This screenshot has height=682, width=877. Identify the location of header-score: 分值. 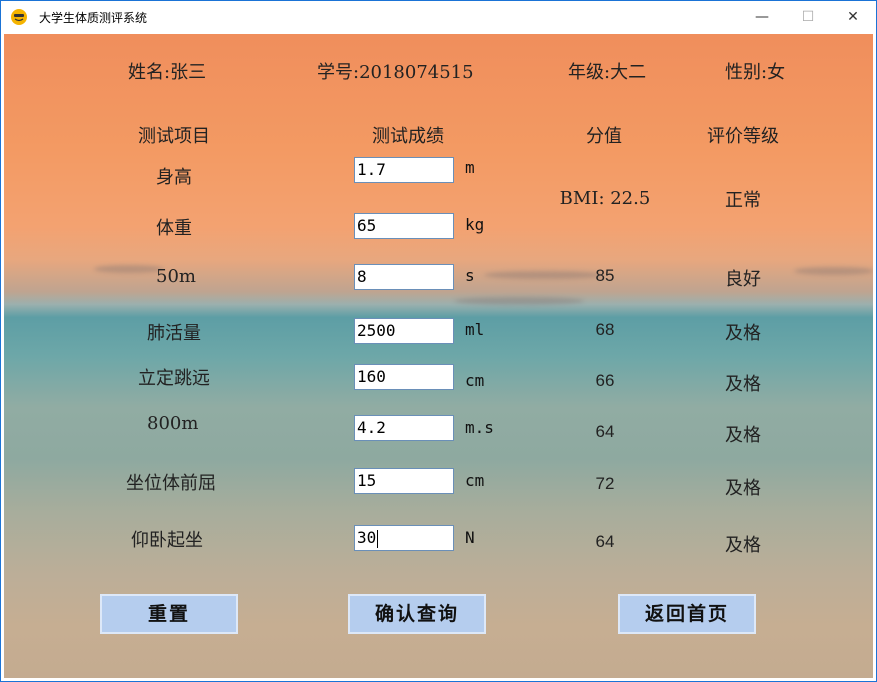
(604, 136).